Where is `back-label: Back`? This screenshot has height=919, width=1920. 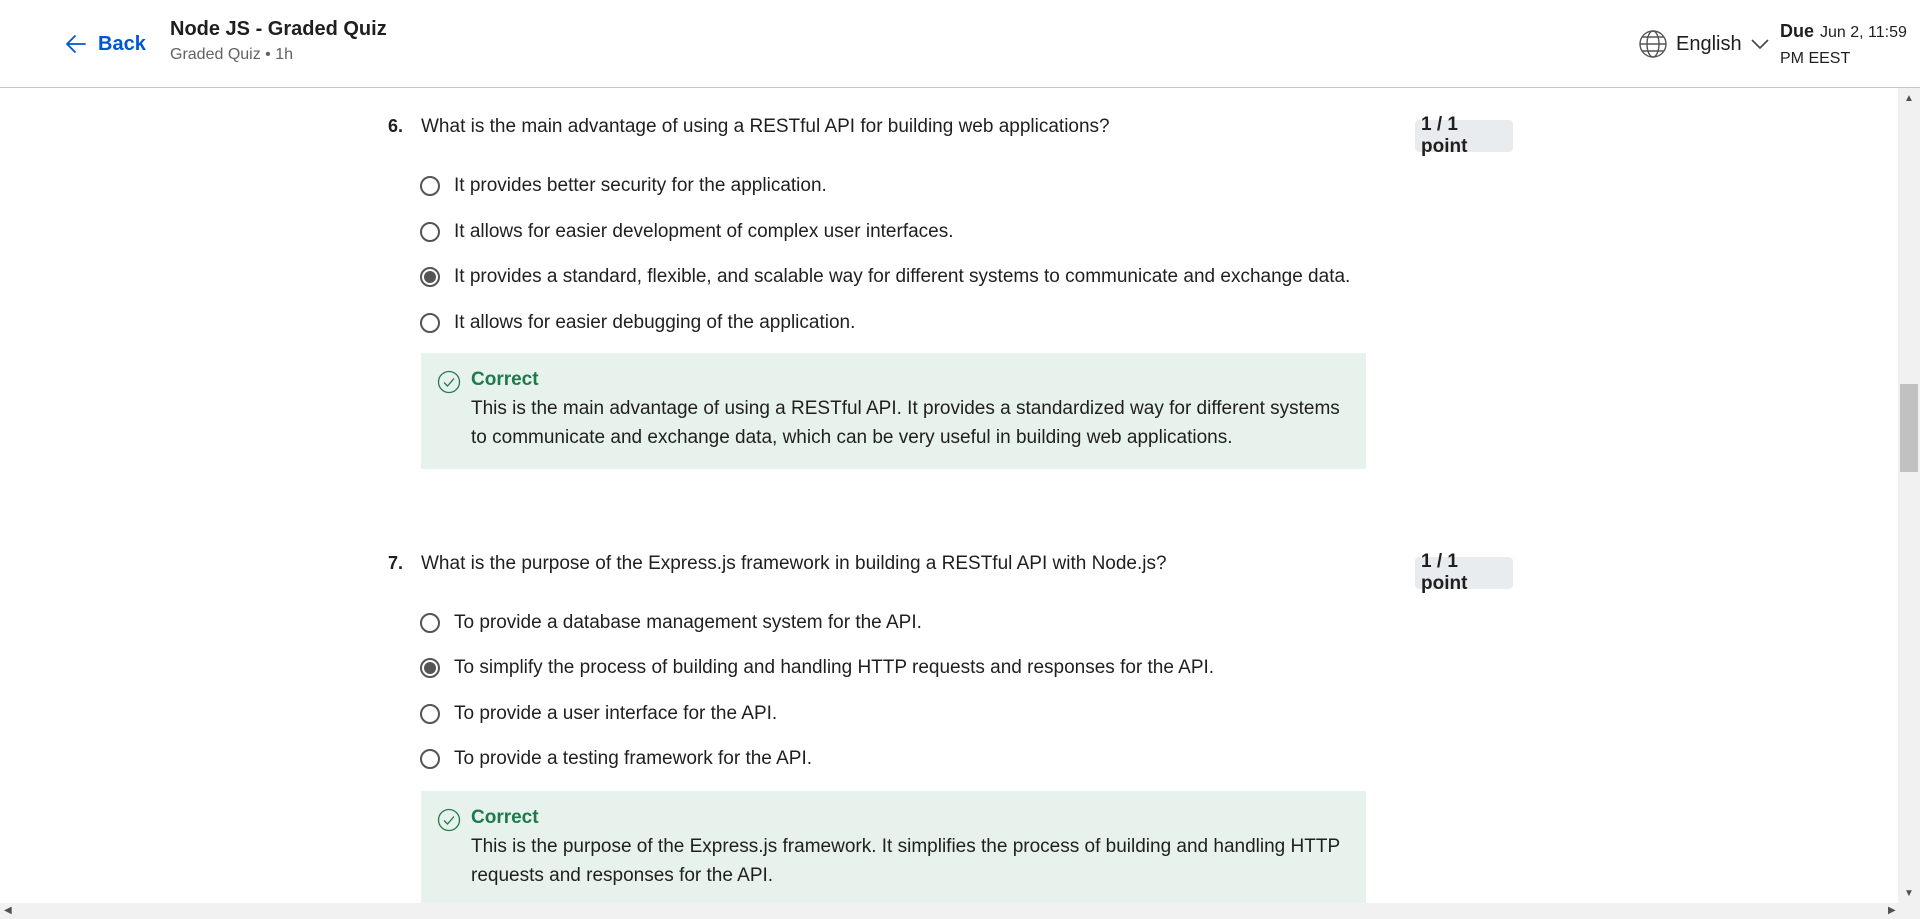 back-label: Back is located at coordinates (122, 43).